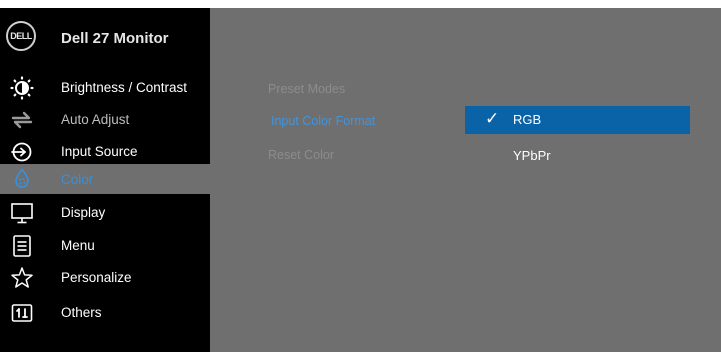 Image resolution: width=721 pixels, height=352 pixels. Describe the element at coordinates (105, 246) in the screenshot. I see `sidebar-item-menu: Menu` at that location.